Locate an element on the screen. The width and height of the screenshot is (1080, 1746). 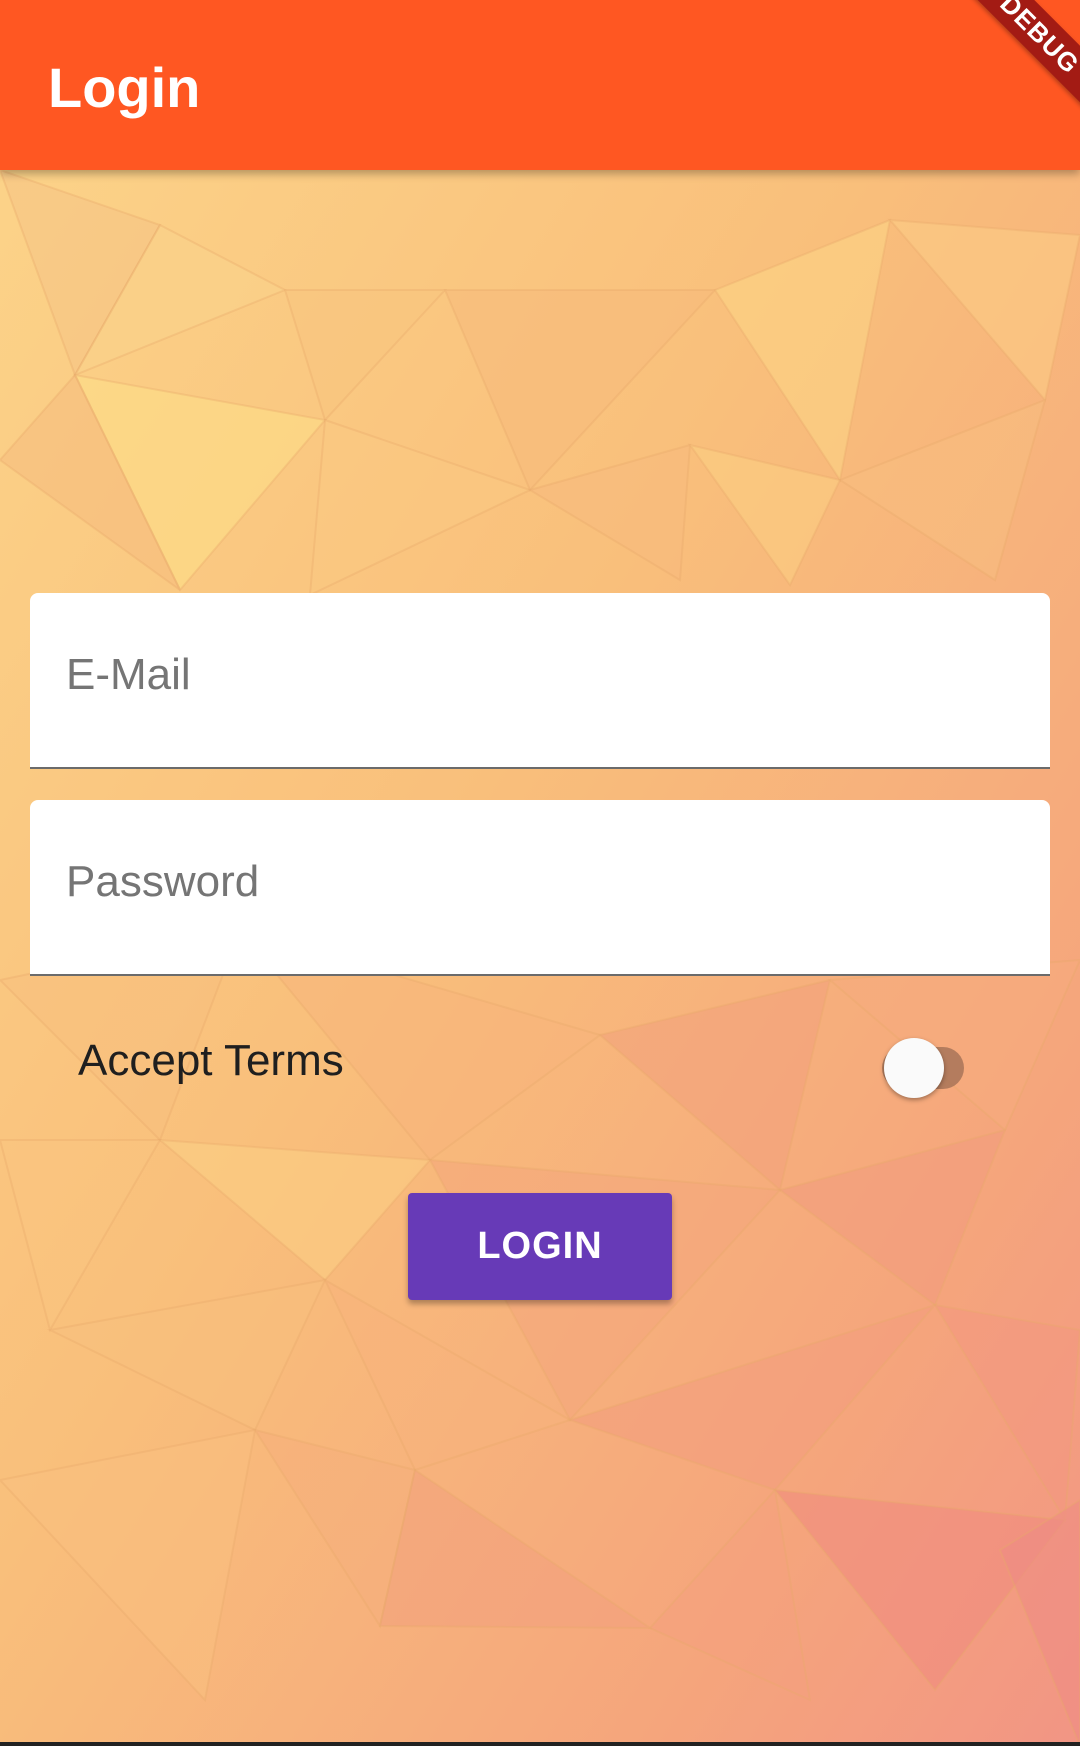
debug-banner: DEBUG is located at coordinates (1014, 63).